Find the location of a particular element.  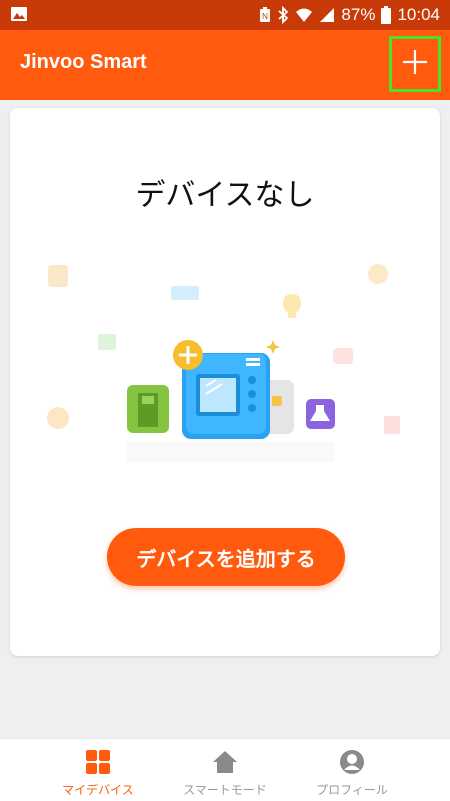

add-device-cta-button: デバイスを追加する is located at coordinates (226, 557).